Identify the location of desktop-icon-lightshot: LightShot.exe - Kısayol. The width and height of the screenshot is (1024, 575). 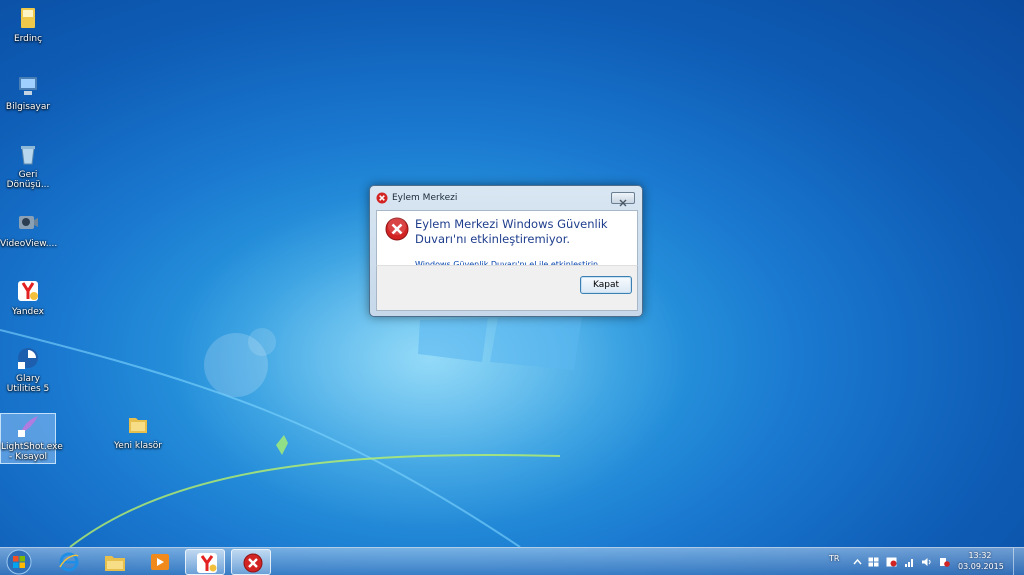
(31, 438).